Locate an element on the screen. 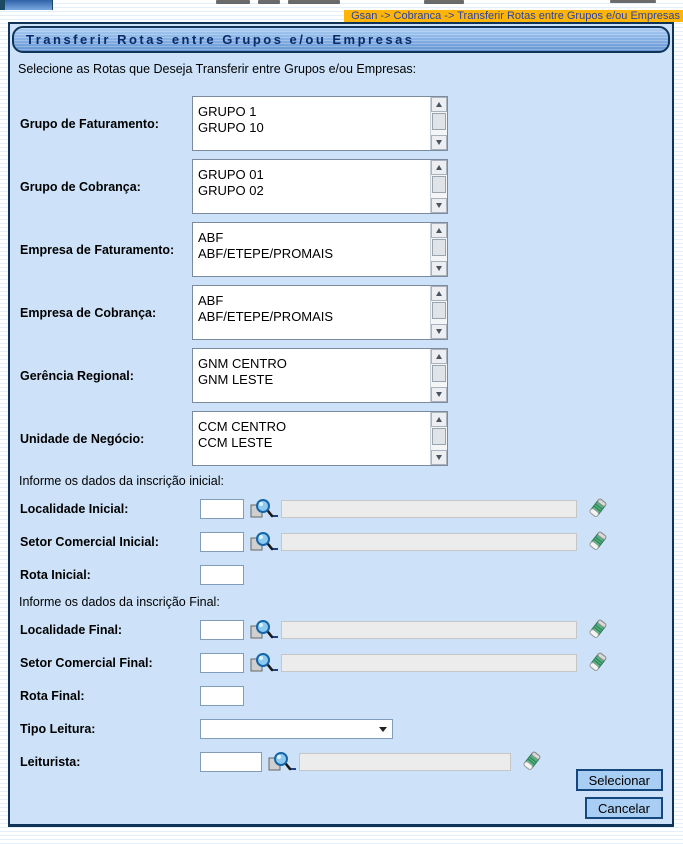 The image size is (683, 844). leiturista-lookup-button is located at coordinates (279, 762).